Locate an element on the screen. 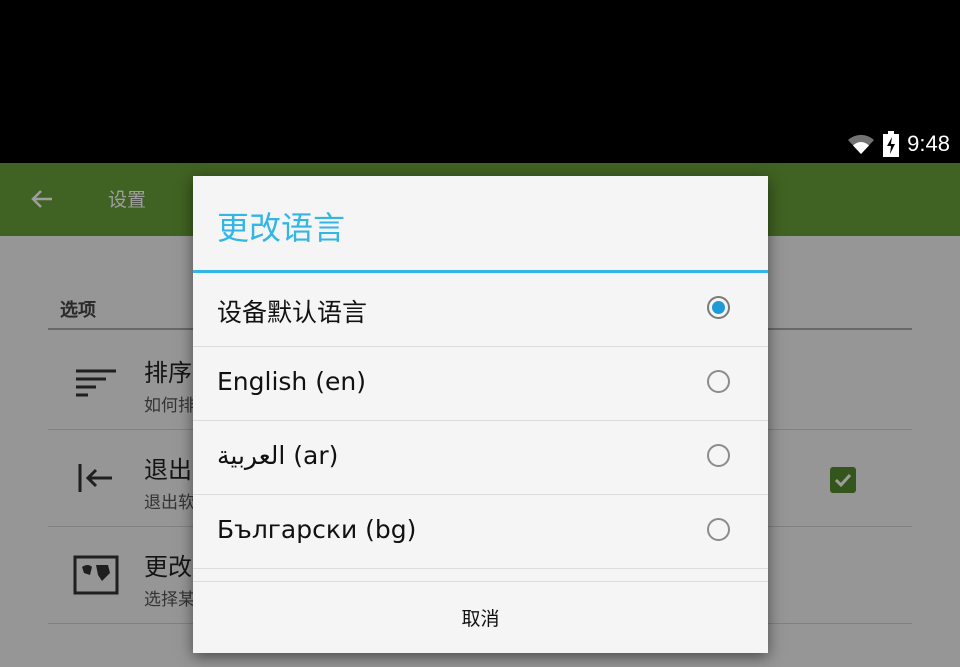  clock: 9:48 is located at coordinates (928, 143).